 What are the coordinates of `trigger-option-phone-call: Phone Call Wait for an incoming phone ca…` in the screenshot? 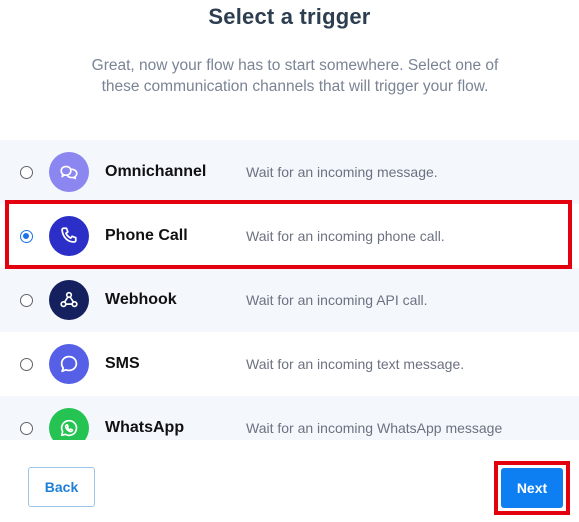 It's located at (289, 236).